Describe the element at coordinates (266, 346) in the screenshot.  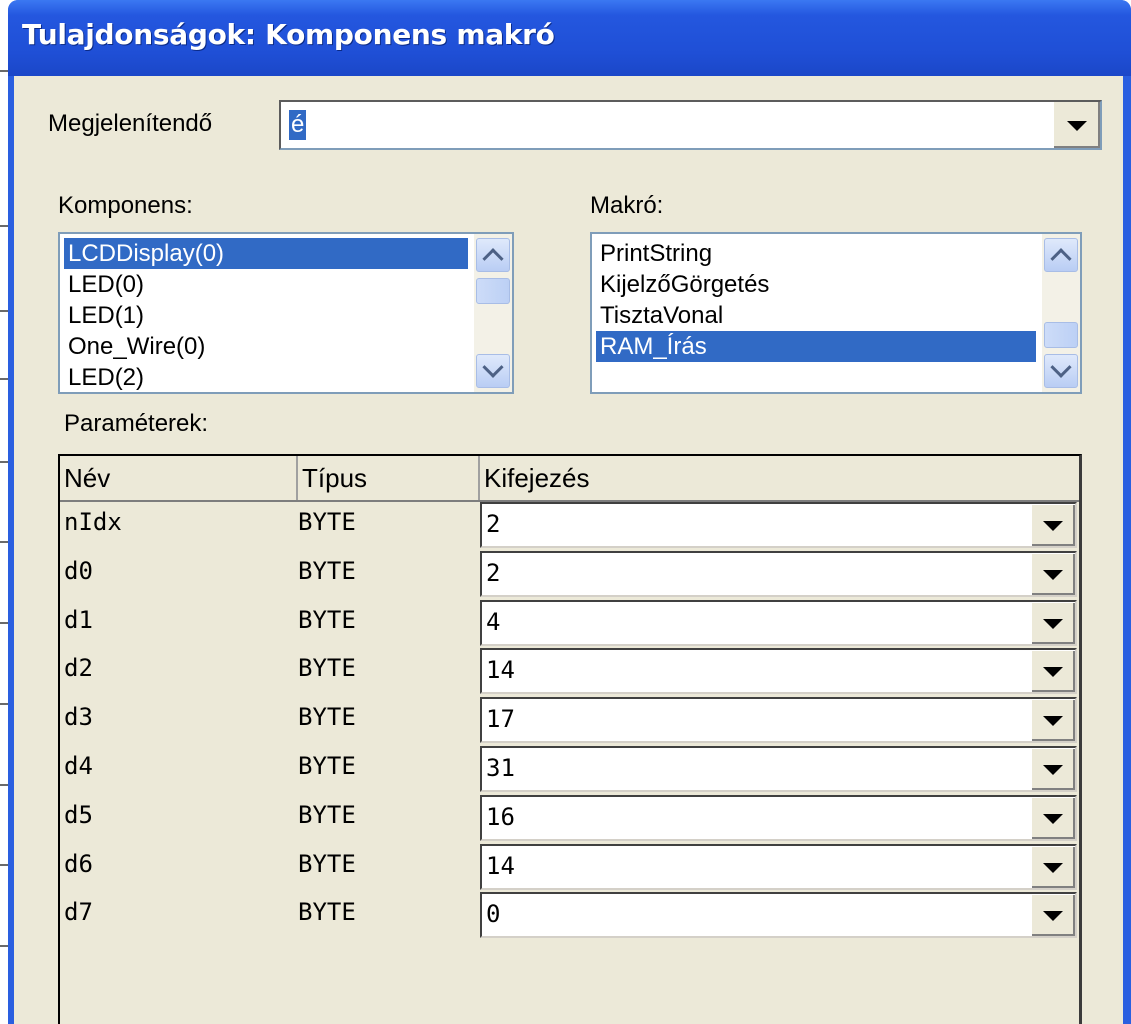
I see `component-list-item: One_Wire(0)` at that location.